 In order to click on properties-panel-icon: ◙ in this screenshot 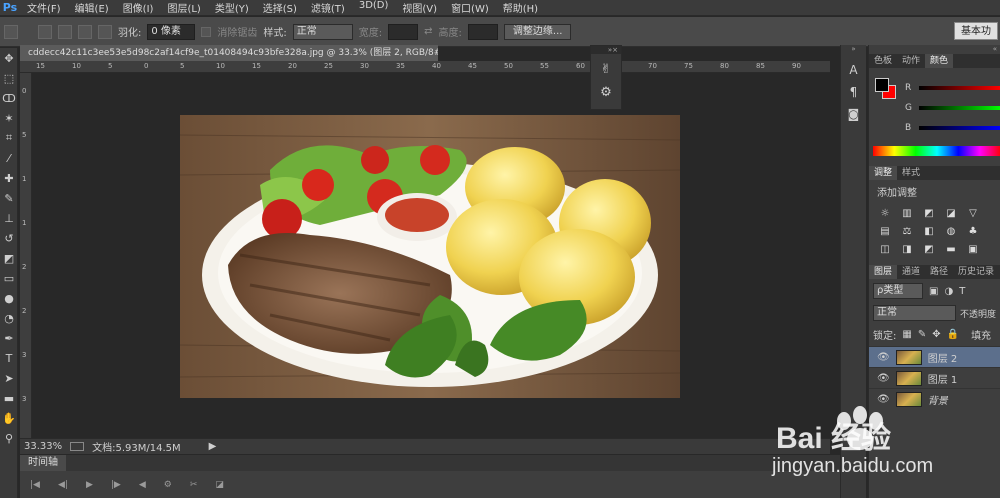, I will do `click(853, 114)`.